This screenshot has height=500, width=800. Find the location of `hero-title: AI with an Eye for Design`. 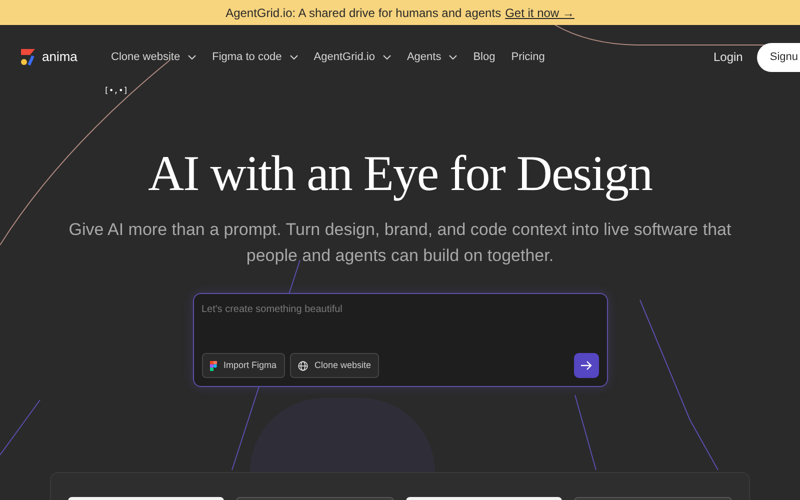

hero-title: AI with an Eye for Design is located at coordinates (400, 173).